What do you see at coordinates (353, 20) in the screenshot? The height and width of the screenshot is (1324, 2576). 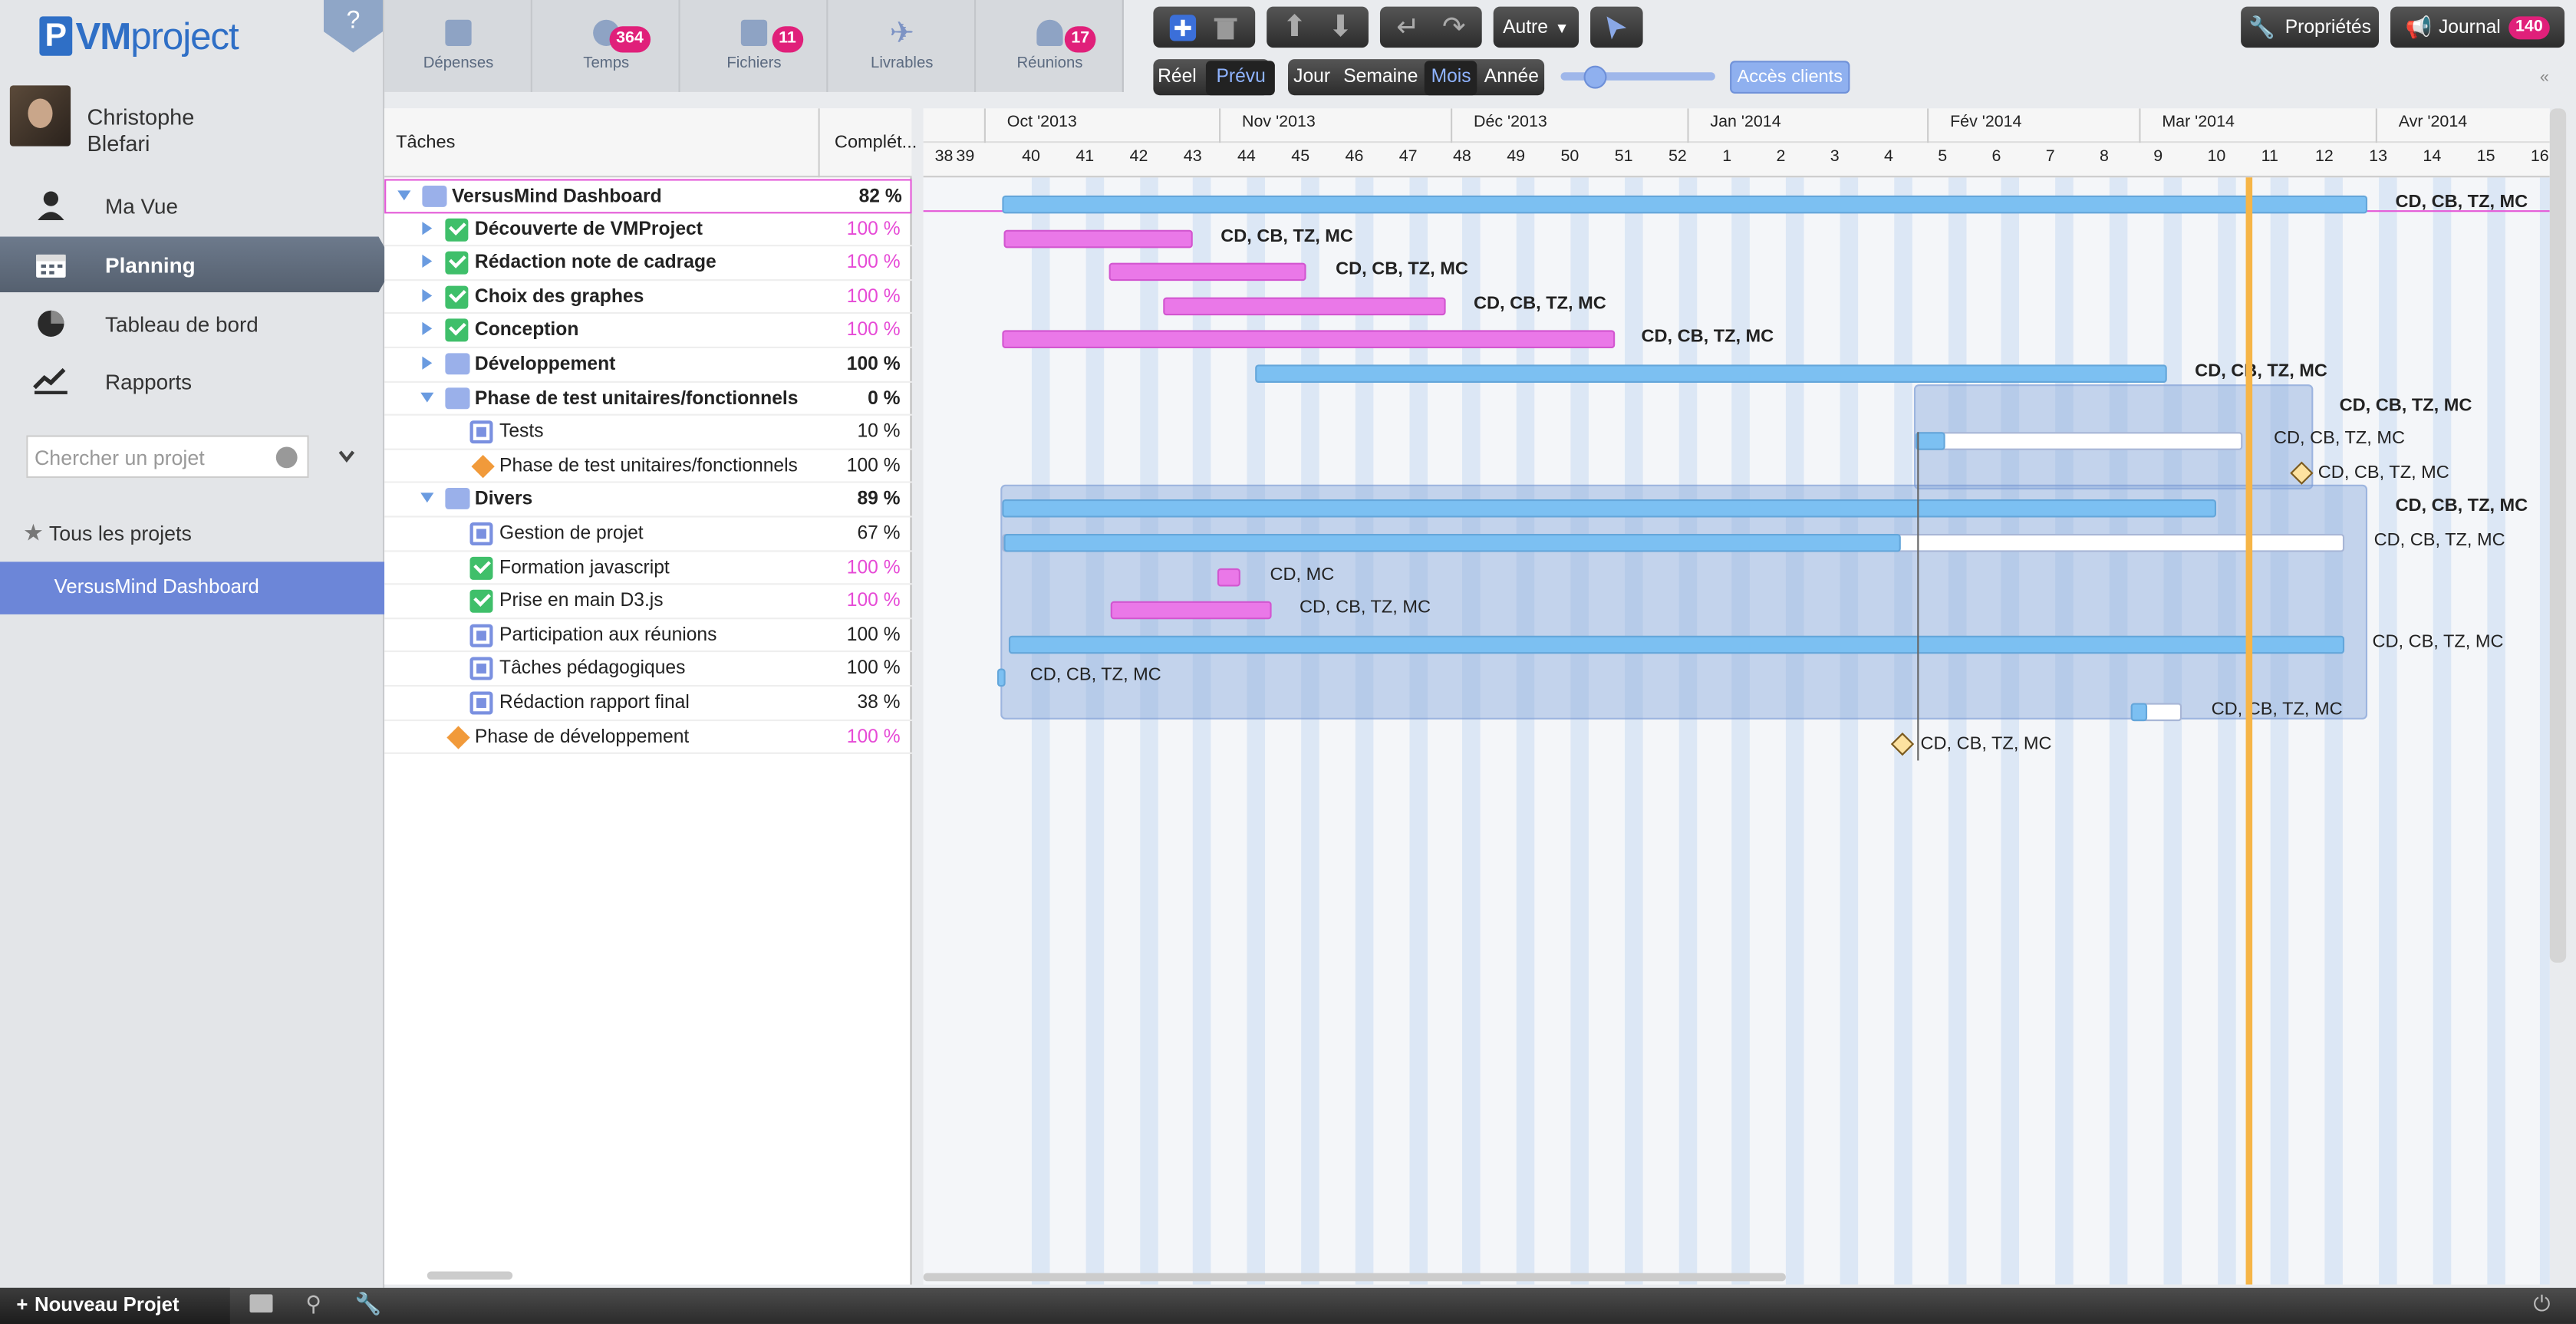 I see `help-label: ?` at bounding box center [353, 20].